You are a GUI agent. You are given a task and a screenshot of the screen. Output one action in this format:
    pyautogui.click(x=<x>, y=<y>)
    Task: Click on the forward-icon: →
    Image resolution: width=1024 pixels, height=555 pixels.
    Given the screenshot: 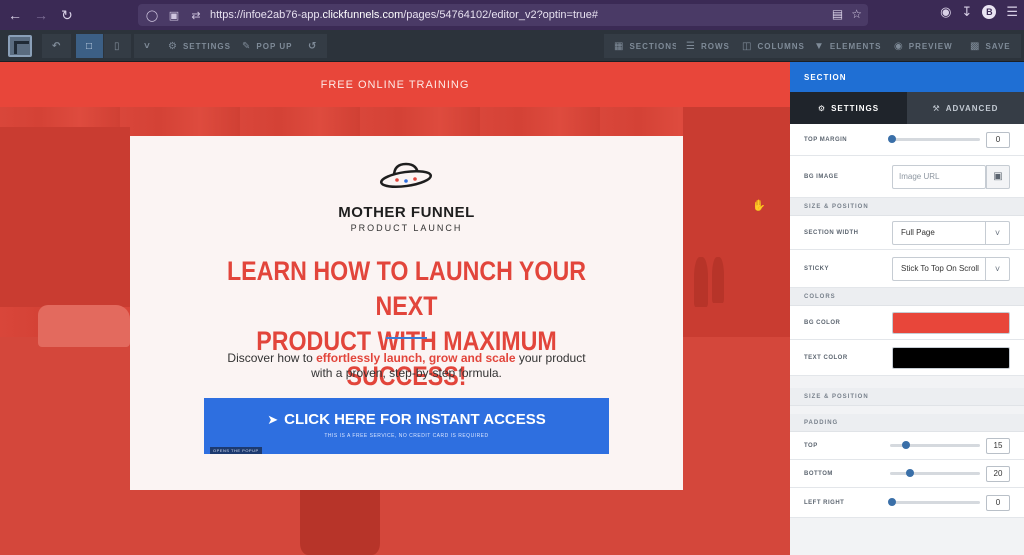 What is the action you would take?
    pyautogui.click(x=41, y=15)
    